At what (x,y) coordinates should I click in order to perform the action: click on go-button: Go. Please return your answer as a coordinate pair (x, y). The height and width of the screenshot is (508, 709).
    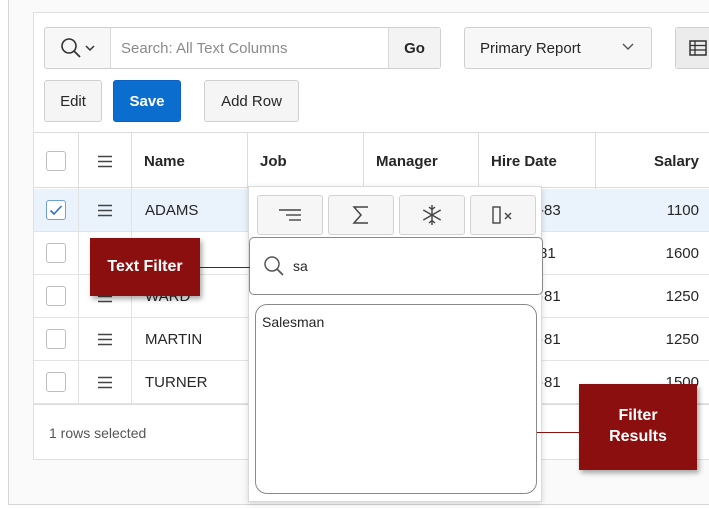
    Looking at the image, I should click on (414, 48).